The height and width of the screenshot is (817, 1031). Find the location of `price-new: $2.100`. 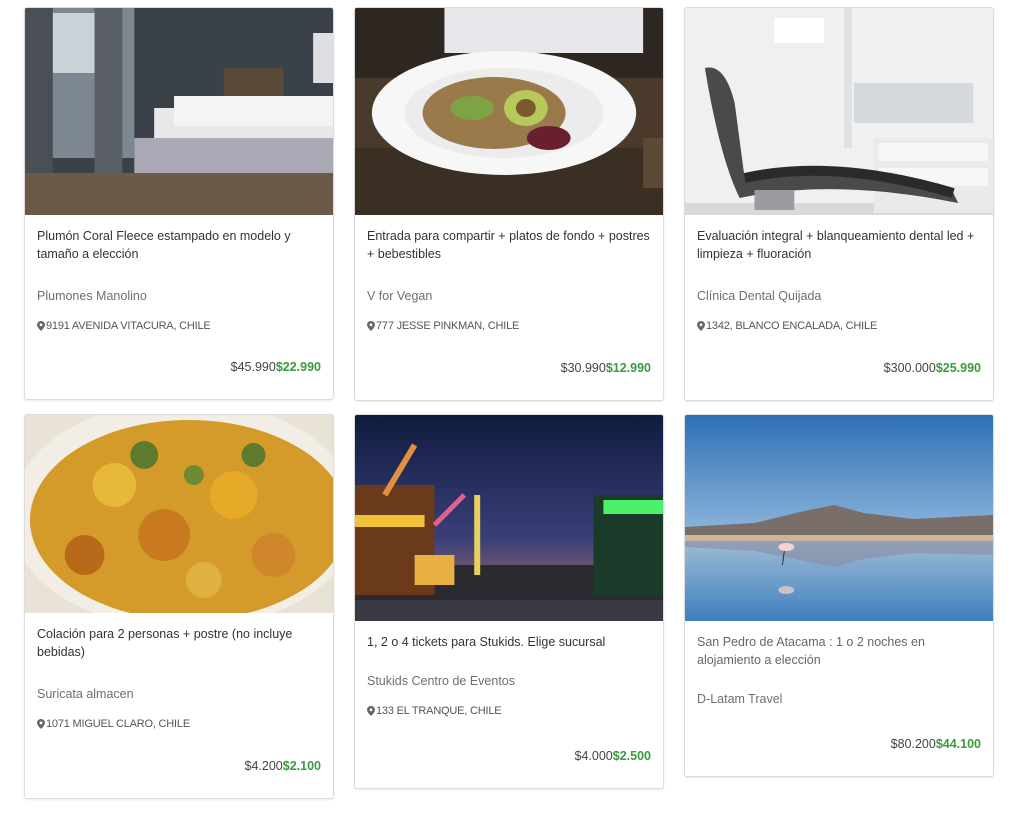

price-new: $2.100 is located at coordinates (301, 766).